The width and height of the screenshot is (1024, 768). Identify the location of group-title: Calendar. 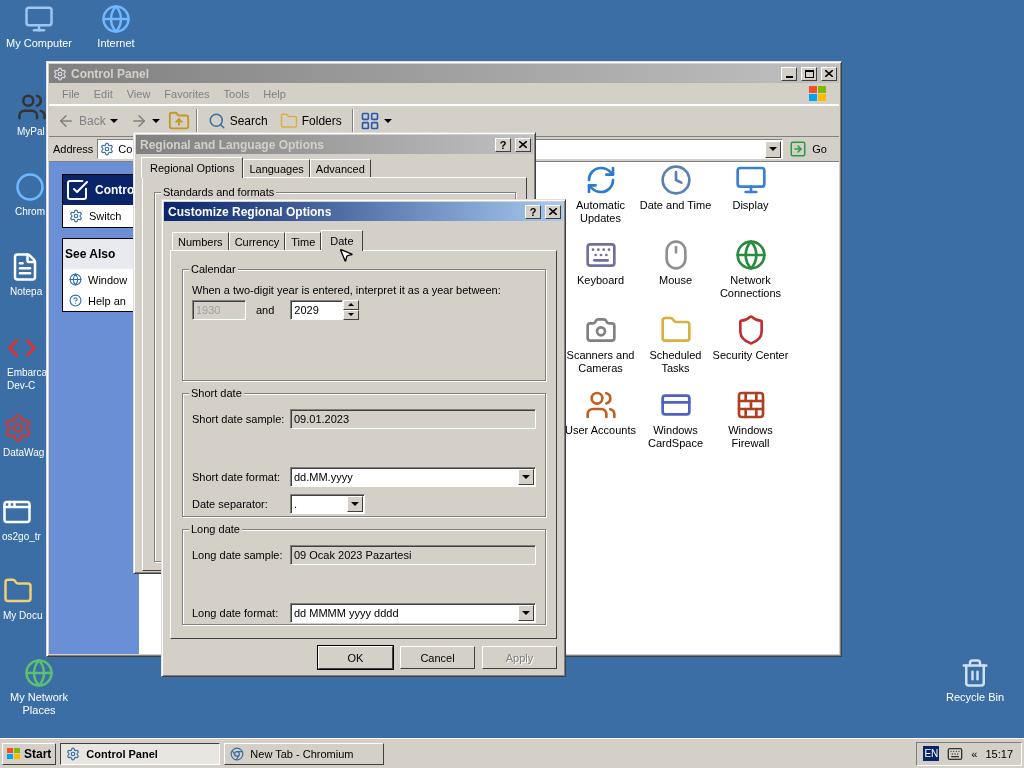
(213, 269).